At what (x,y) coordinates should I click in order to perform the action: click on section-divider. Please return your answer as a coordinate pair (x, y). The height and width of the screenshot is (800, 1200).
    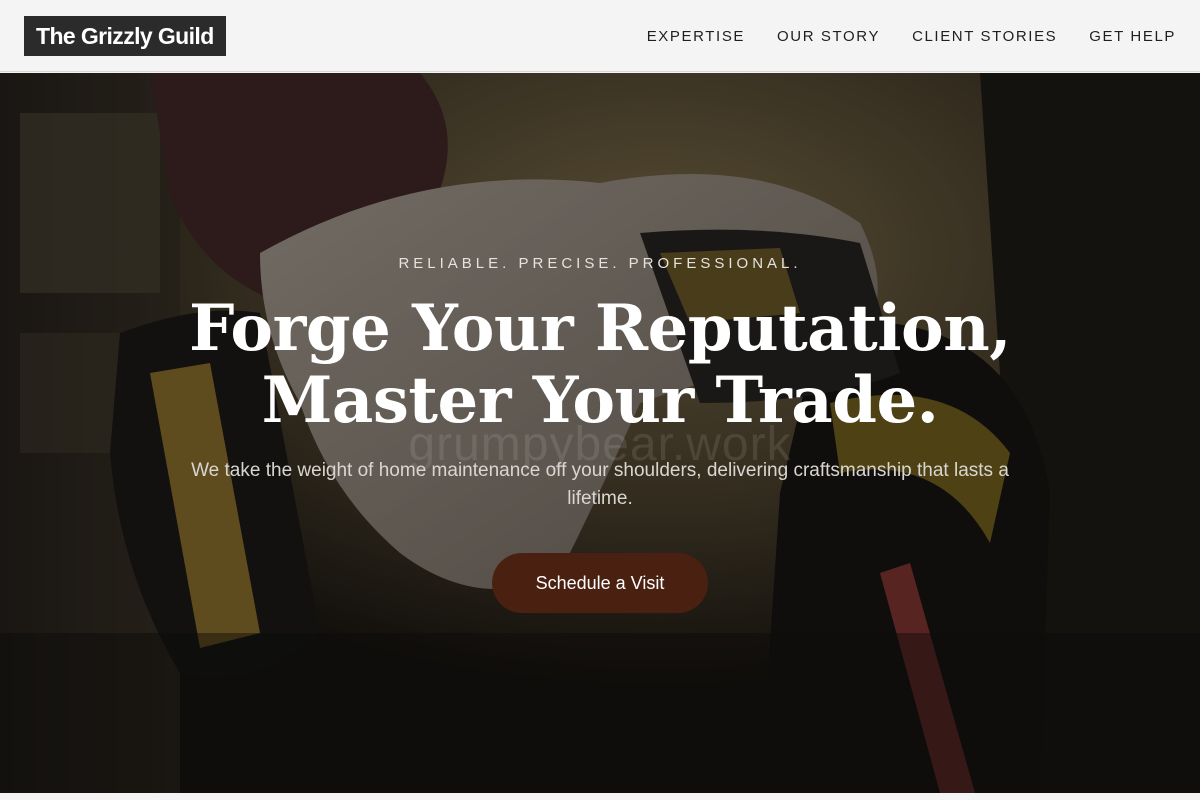
    Looking at the image, I should click on (600, 796).